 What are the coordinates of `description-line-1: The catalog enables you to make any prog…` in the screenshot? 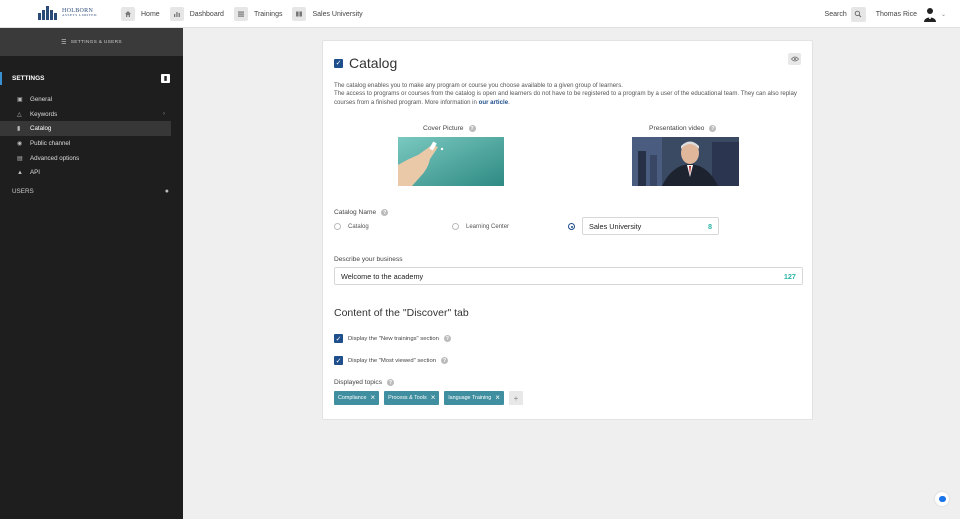 It's located at (478, 85).